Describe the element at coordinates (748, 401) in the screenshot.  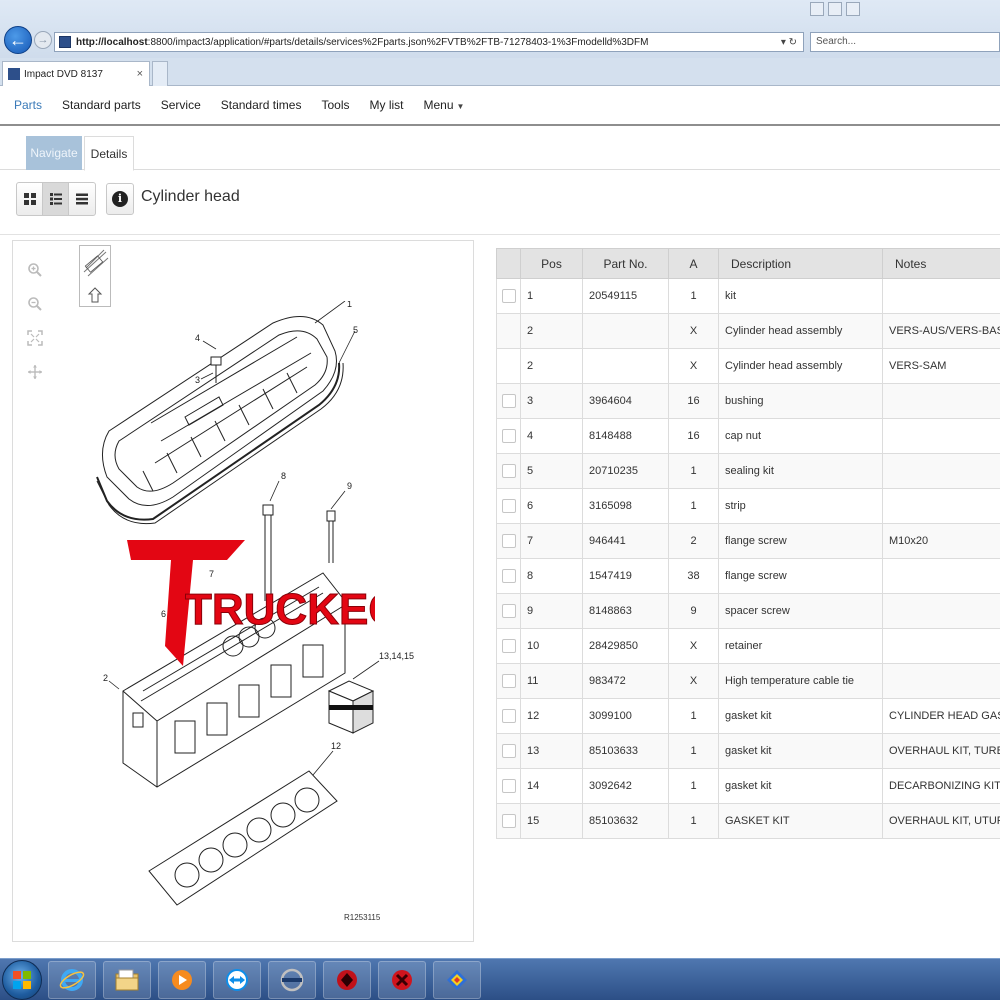
I see `table-row: 3 3964604 16 bushing` at that location.